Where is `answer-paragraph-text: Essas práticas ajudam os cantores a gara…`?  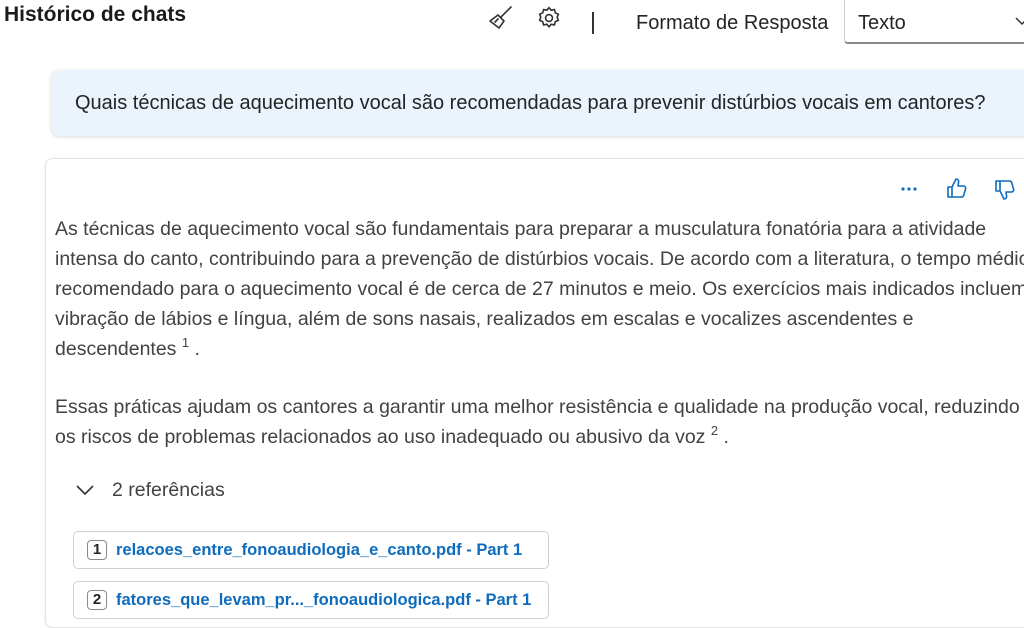 answer-paragraph-text: Essas práticas ajudam os cantores a gara… is located at coordinates (537, 422).